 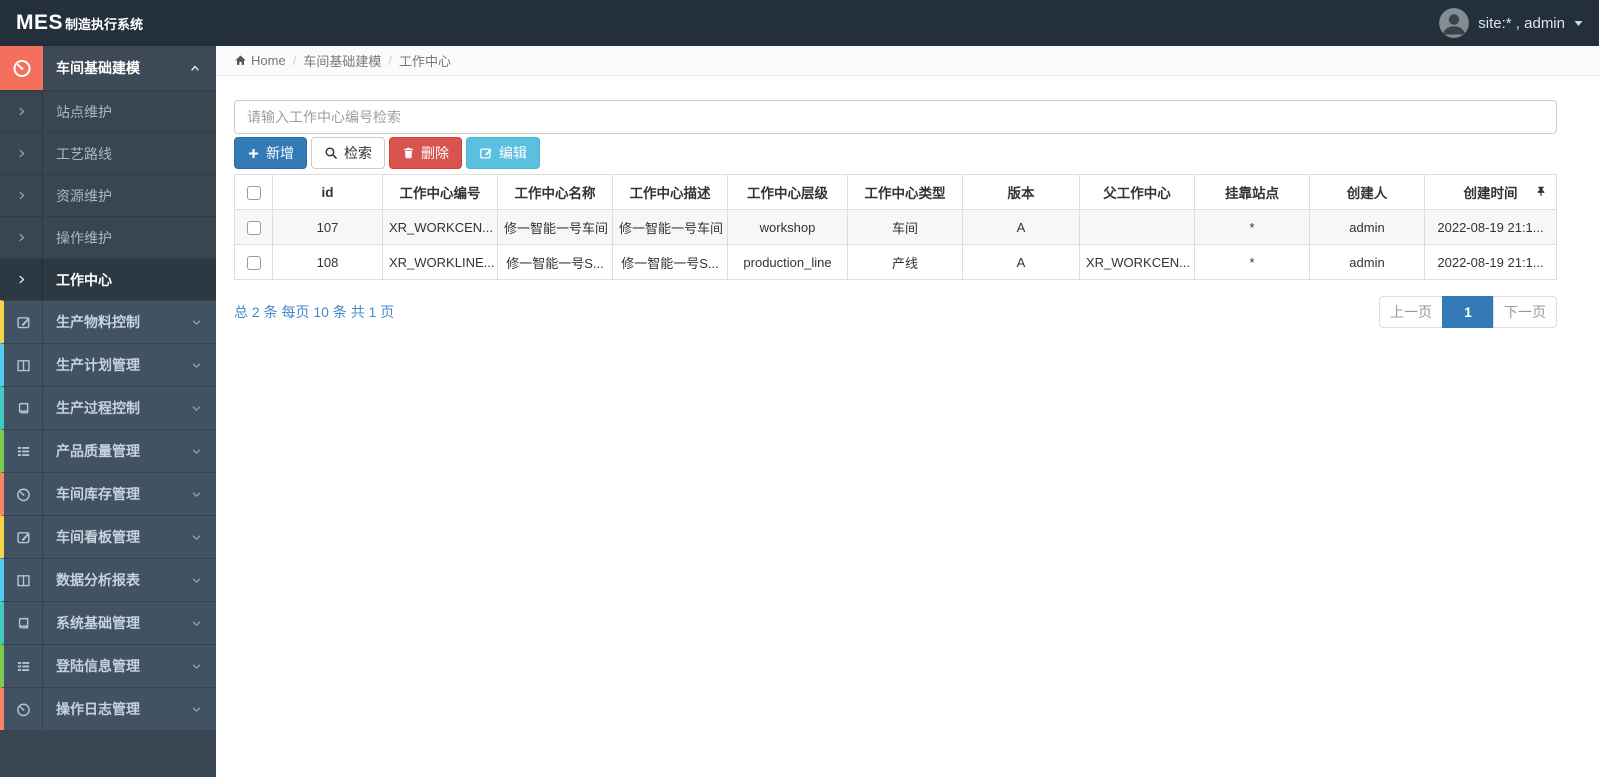 I want to click on column-header-created-time: 创建时间, so click(x=1490, y=192).